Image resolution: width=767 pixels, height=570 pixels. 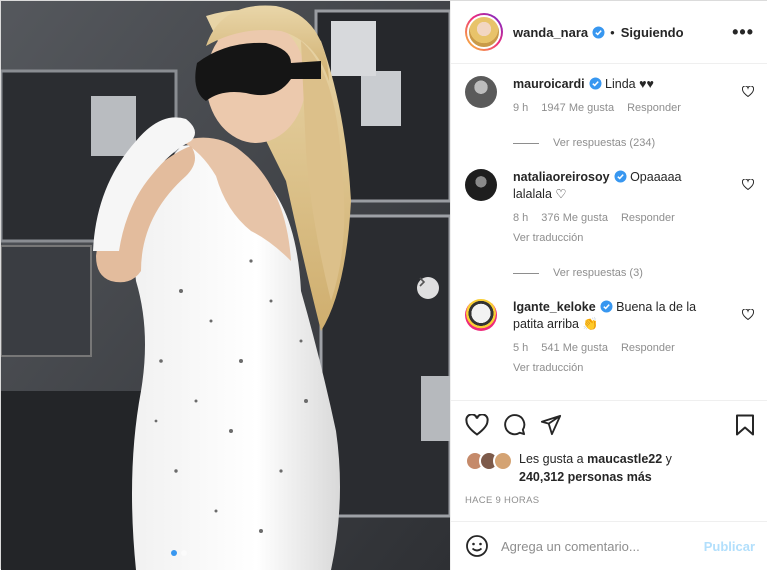 I want to click on view-replies-label: Ver respuestas (234), so click(x=604, y=143).